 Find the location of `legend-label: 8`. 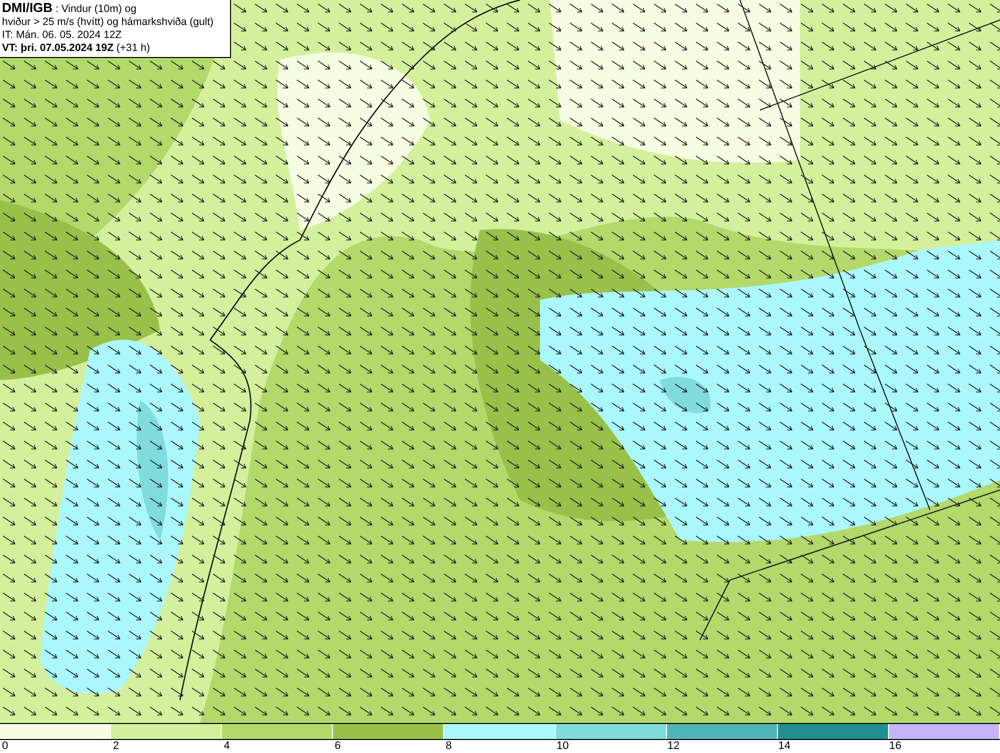

legend-label: 8 is located at coordinates (449, 746).